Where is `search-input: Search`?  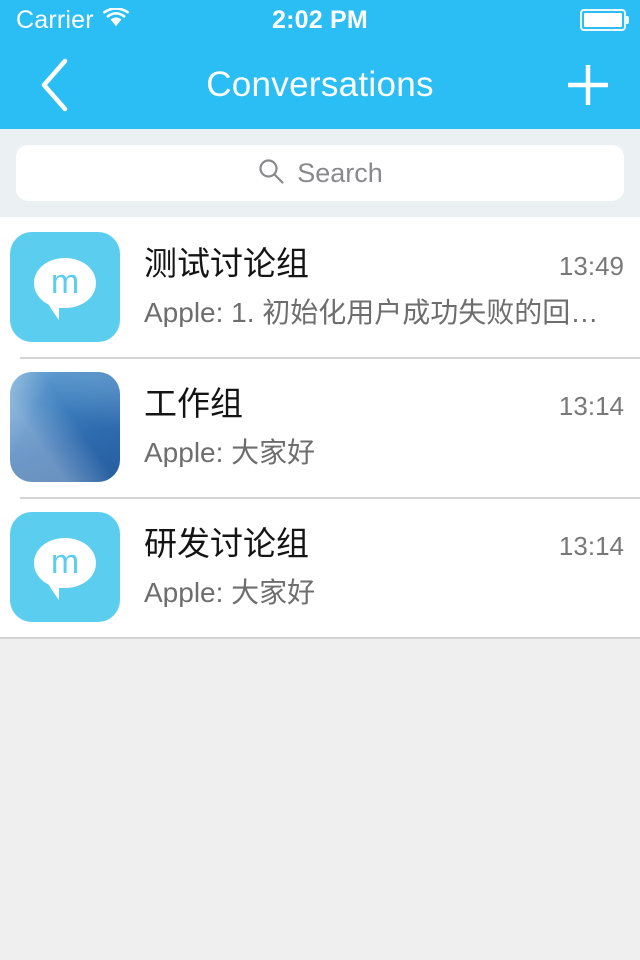 search-input: Search is located at coordinates (320, 173).